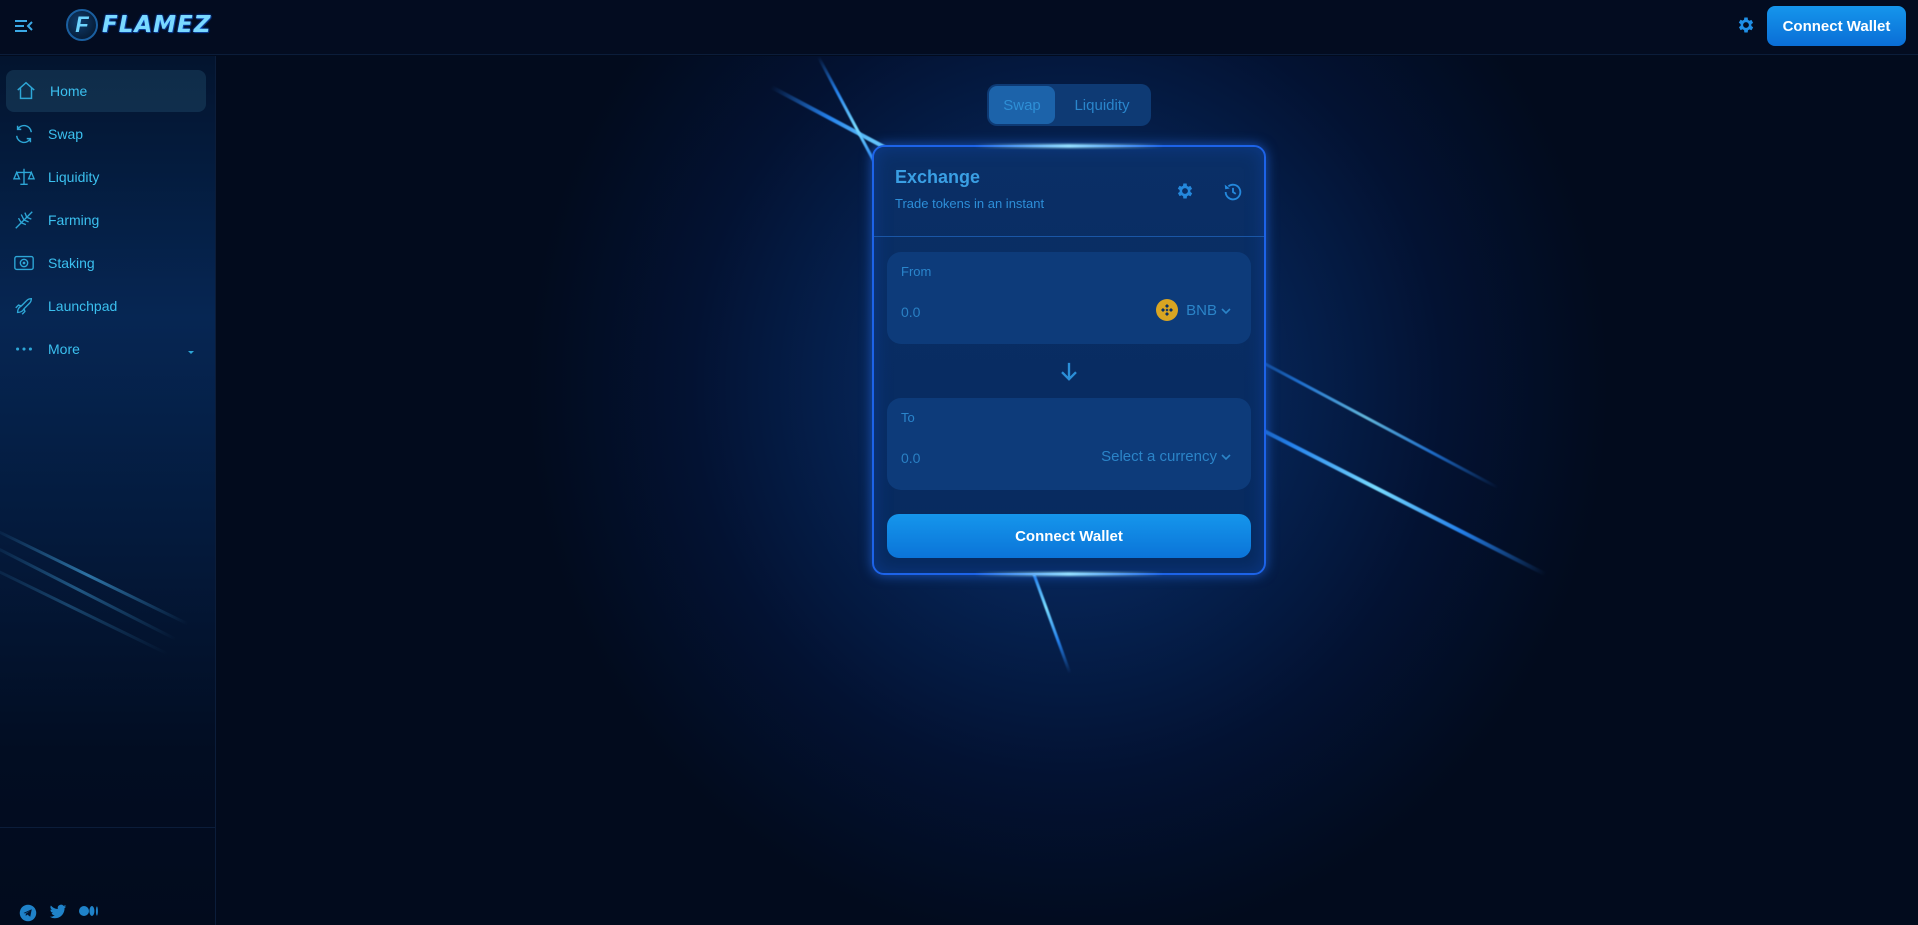 The image size is (1918, 925). I want to click on liquidity-icon, so click(24, 177).